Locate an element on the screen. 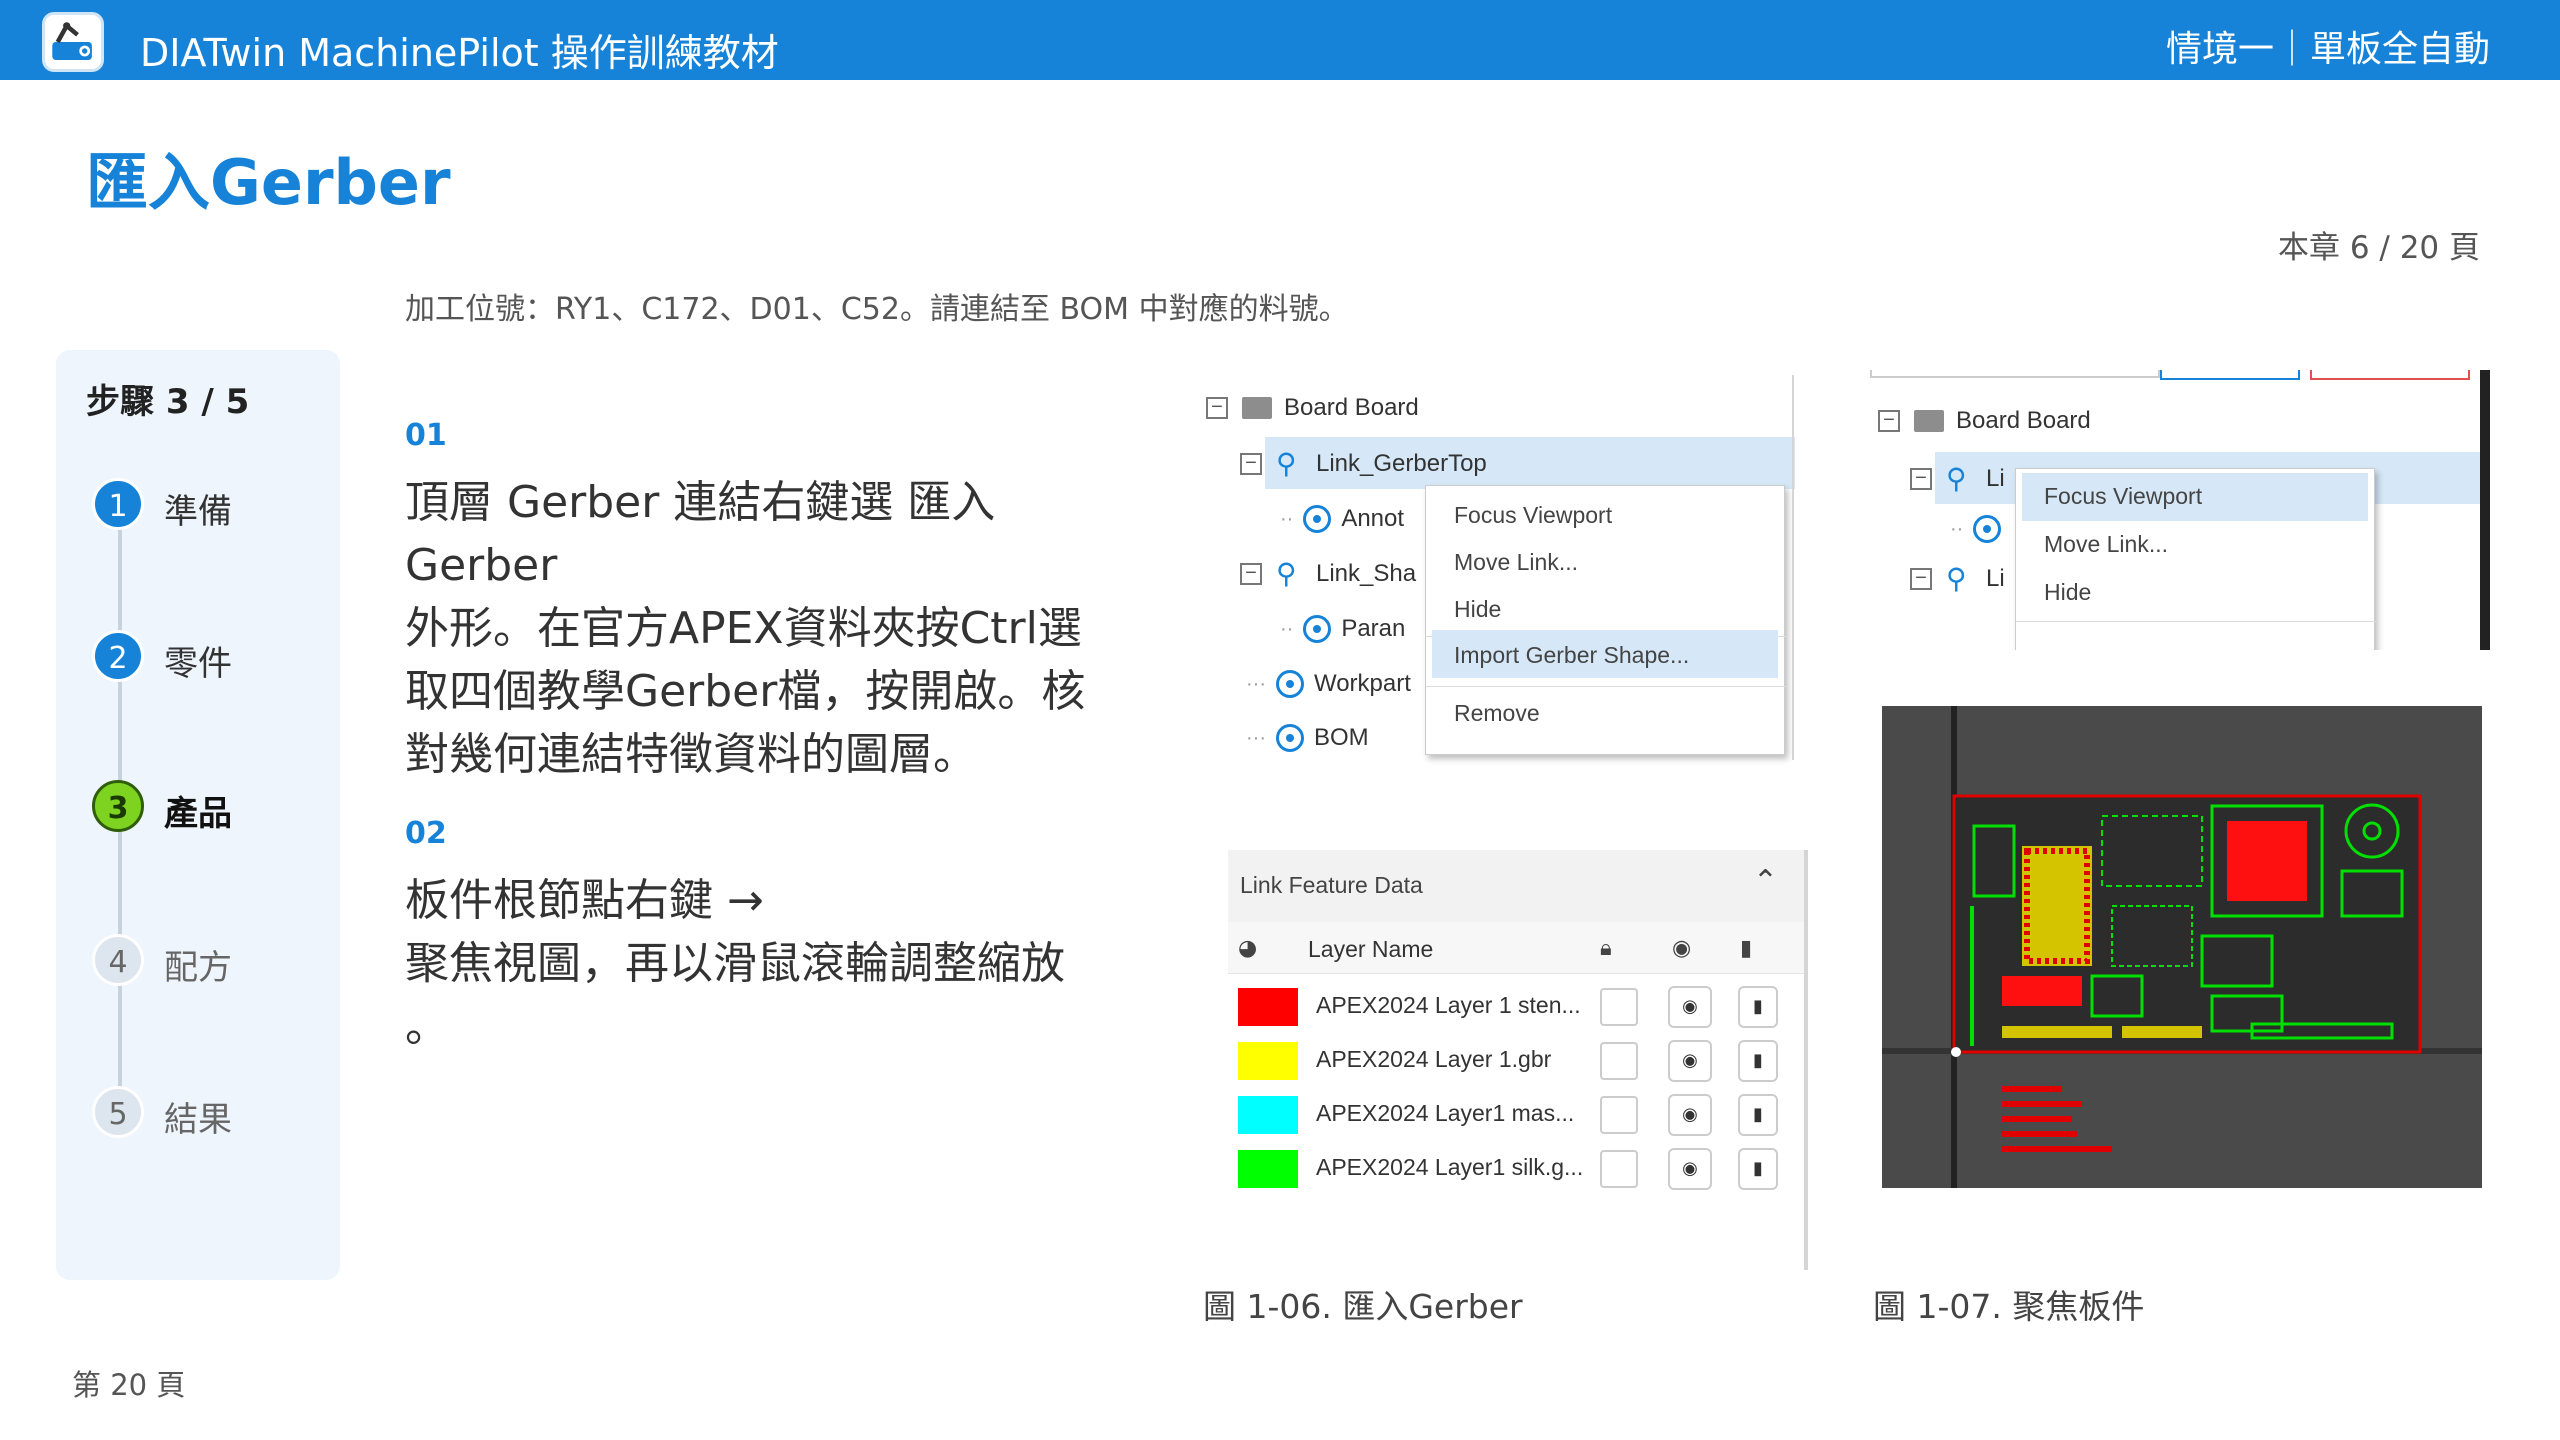 Image resolution: width=2560 pixels, height=1440 pixels. layer-row: APEX2024 Layer 1 sten... ◉ ▮ is located at coordinates (1518, 1005).